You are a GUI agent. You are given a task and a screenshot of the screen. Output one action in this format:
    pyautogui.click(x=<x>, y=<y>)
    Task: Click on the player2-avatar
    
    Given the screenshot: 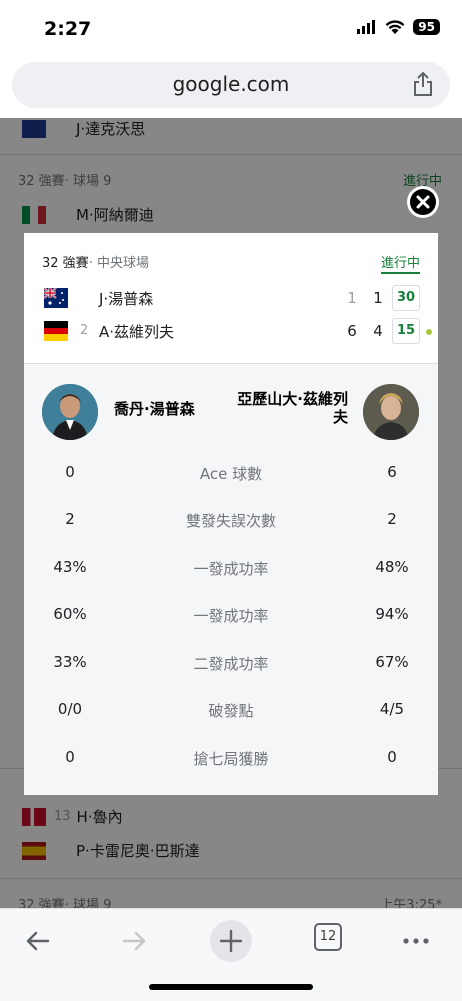 What is the action you would take?
    pyautogui.click(x=391, y=412)
    